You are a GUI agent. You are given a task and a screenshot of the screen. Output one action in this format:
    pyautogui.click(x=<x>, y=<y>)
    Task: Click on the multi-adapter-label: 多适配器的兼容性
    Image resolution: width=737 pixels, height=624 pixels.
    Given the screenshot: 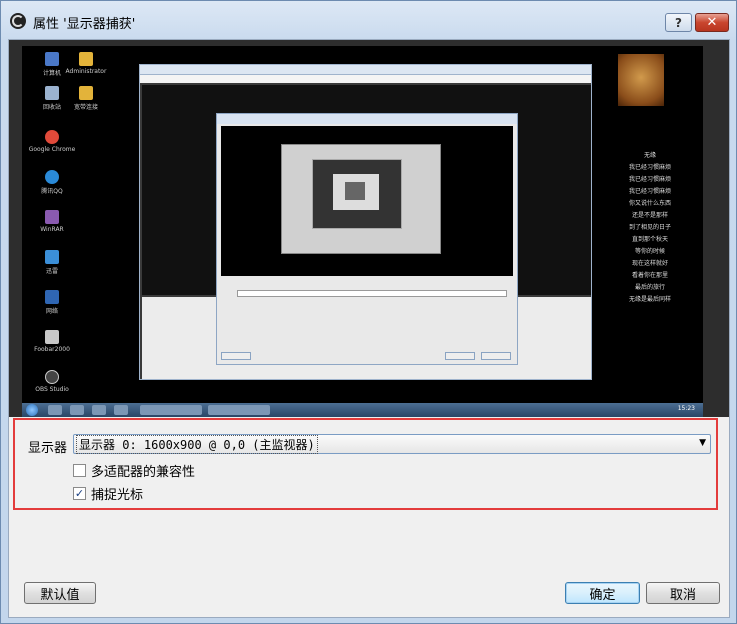 What is the action you would take?
    pyautogui.click(x=143, y=472)
    